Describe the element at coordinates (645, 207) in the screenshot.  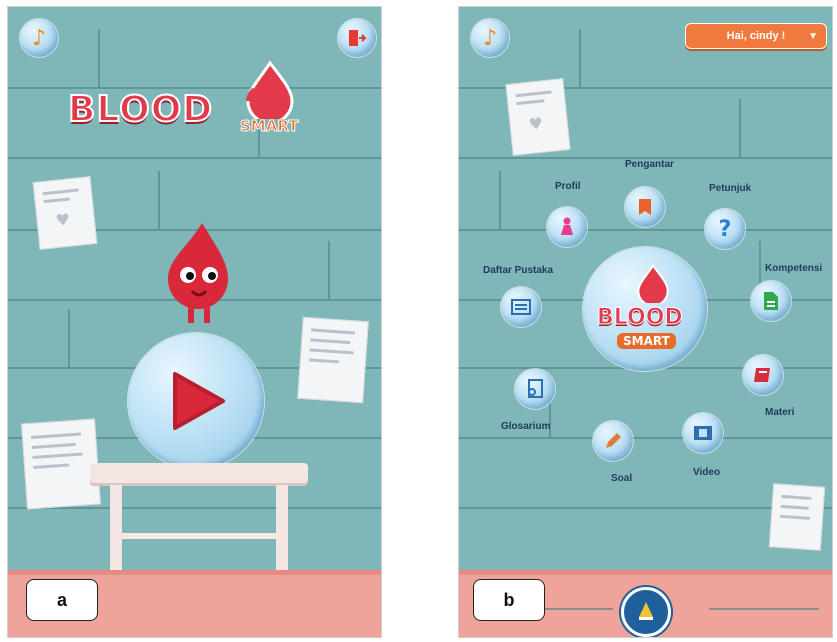
I see `bookmark-icon` at that location.